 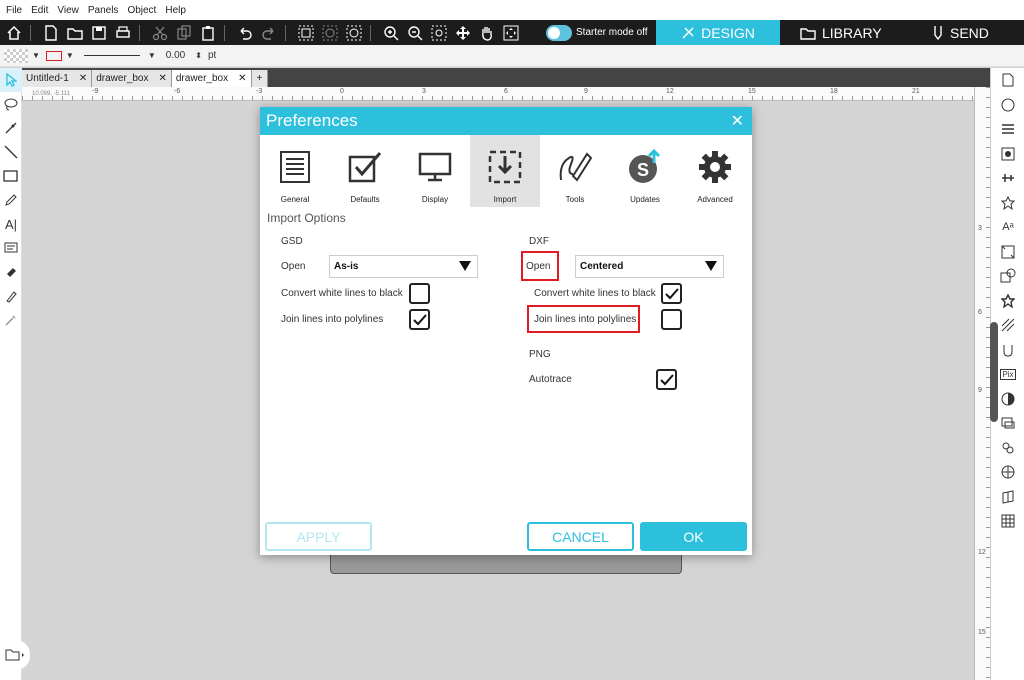 What do you see at coordinates (511, 33) in the screenshot?
I see `fit-to-window-icon` at bounding box center [511, 33].